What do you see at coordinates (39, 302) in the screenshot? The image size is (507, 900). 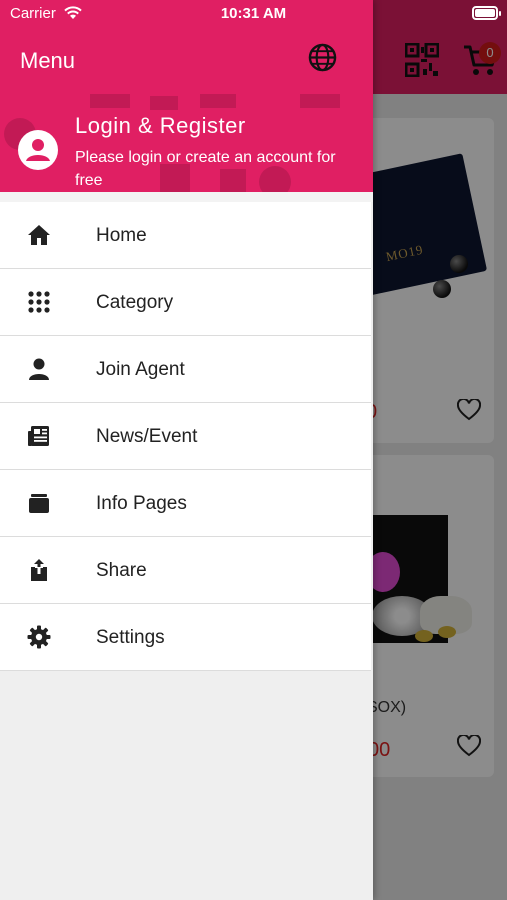 I see `grid-icon` at bounding box center [39, 302].